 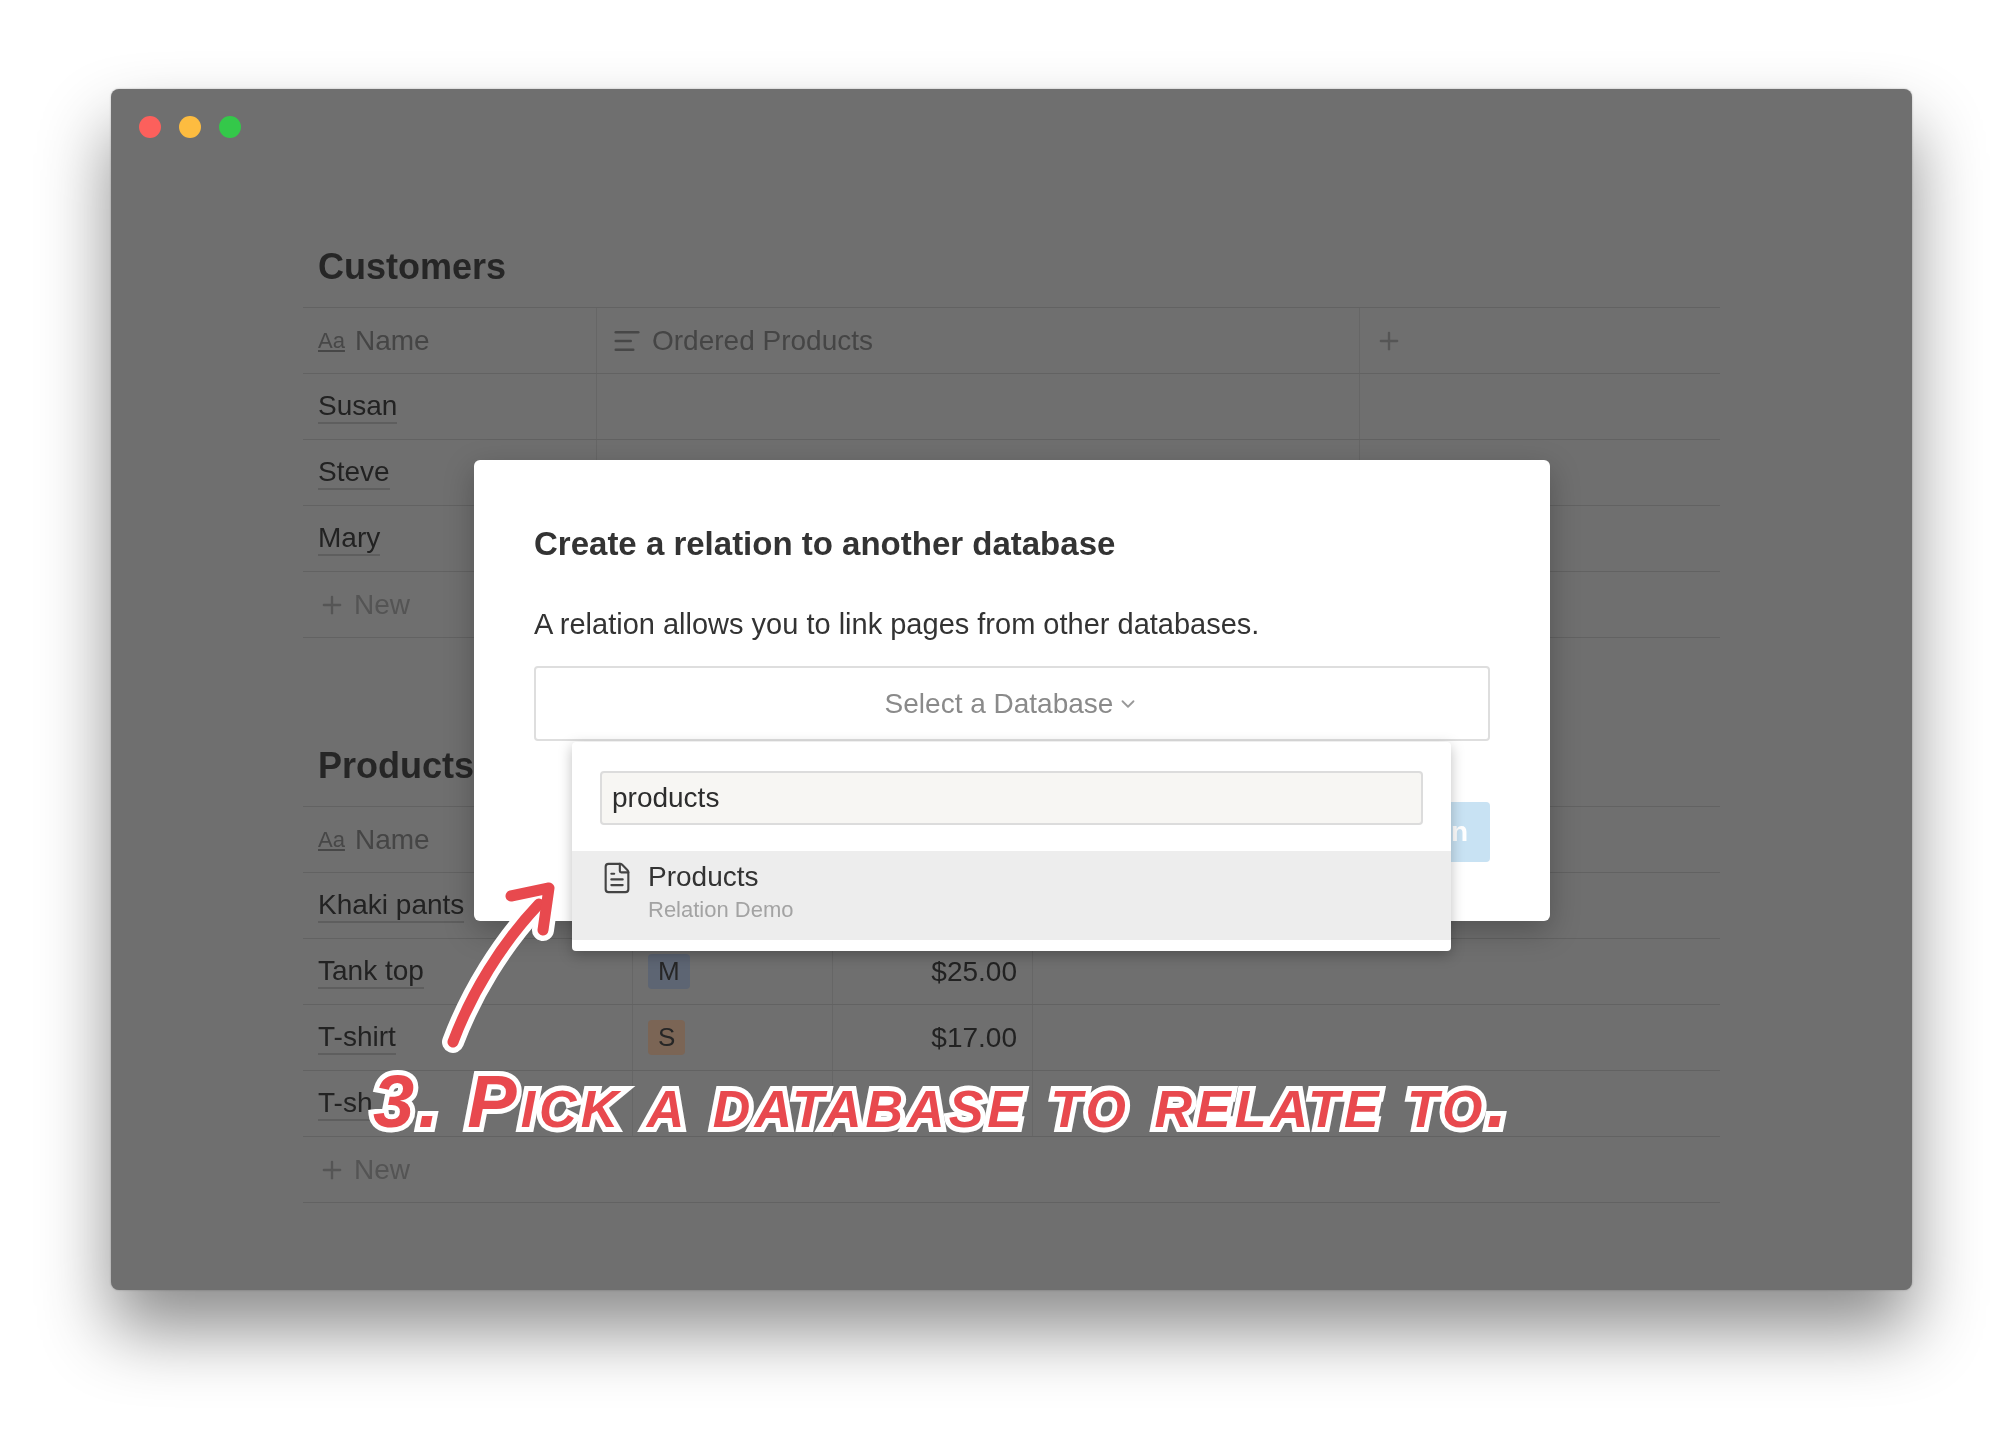 What do you see at coordinates (1011, 895) in the screenshot?
I see `database-option: Products Relation Demo` at bounding box center [1011, 895].